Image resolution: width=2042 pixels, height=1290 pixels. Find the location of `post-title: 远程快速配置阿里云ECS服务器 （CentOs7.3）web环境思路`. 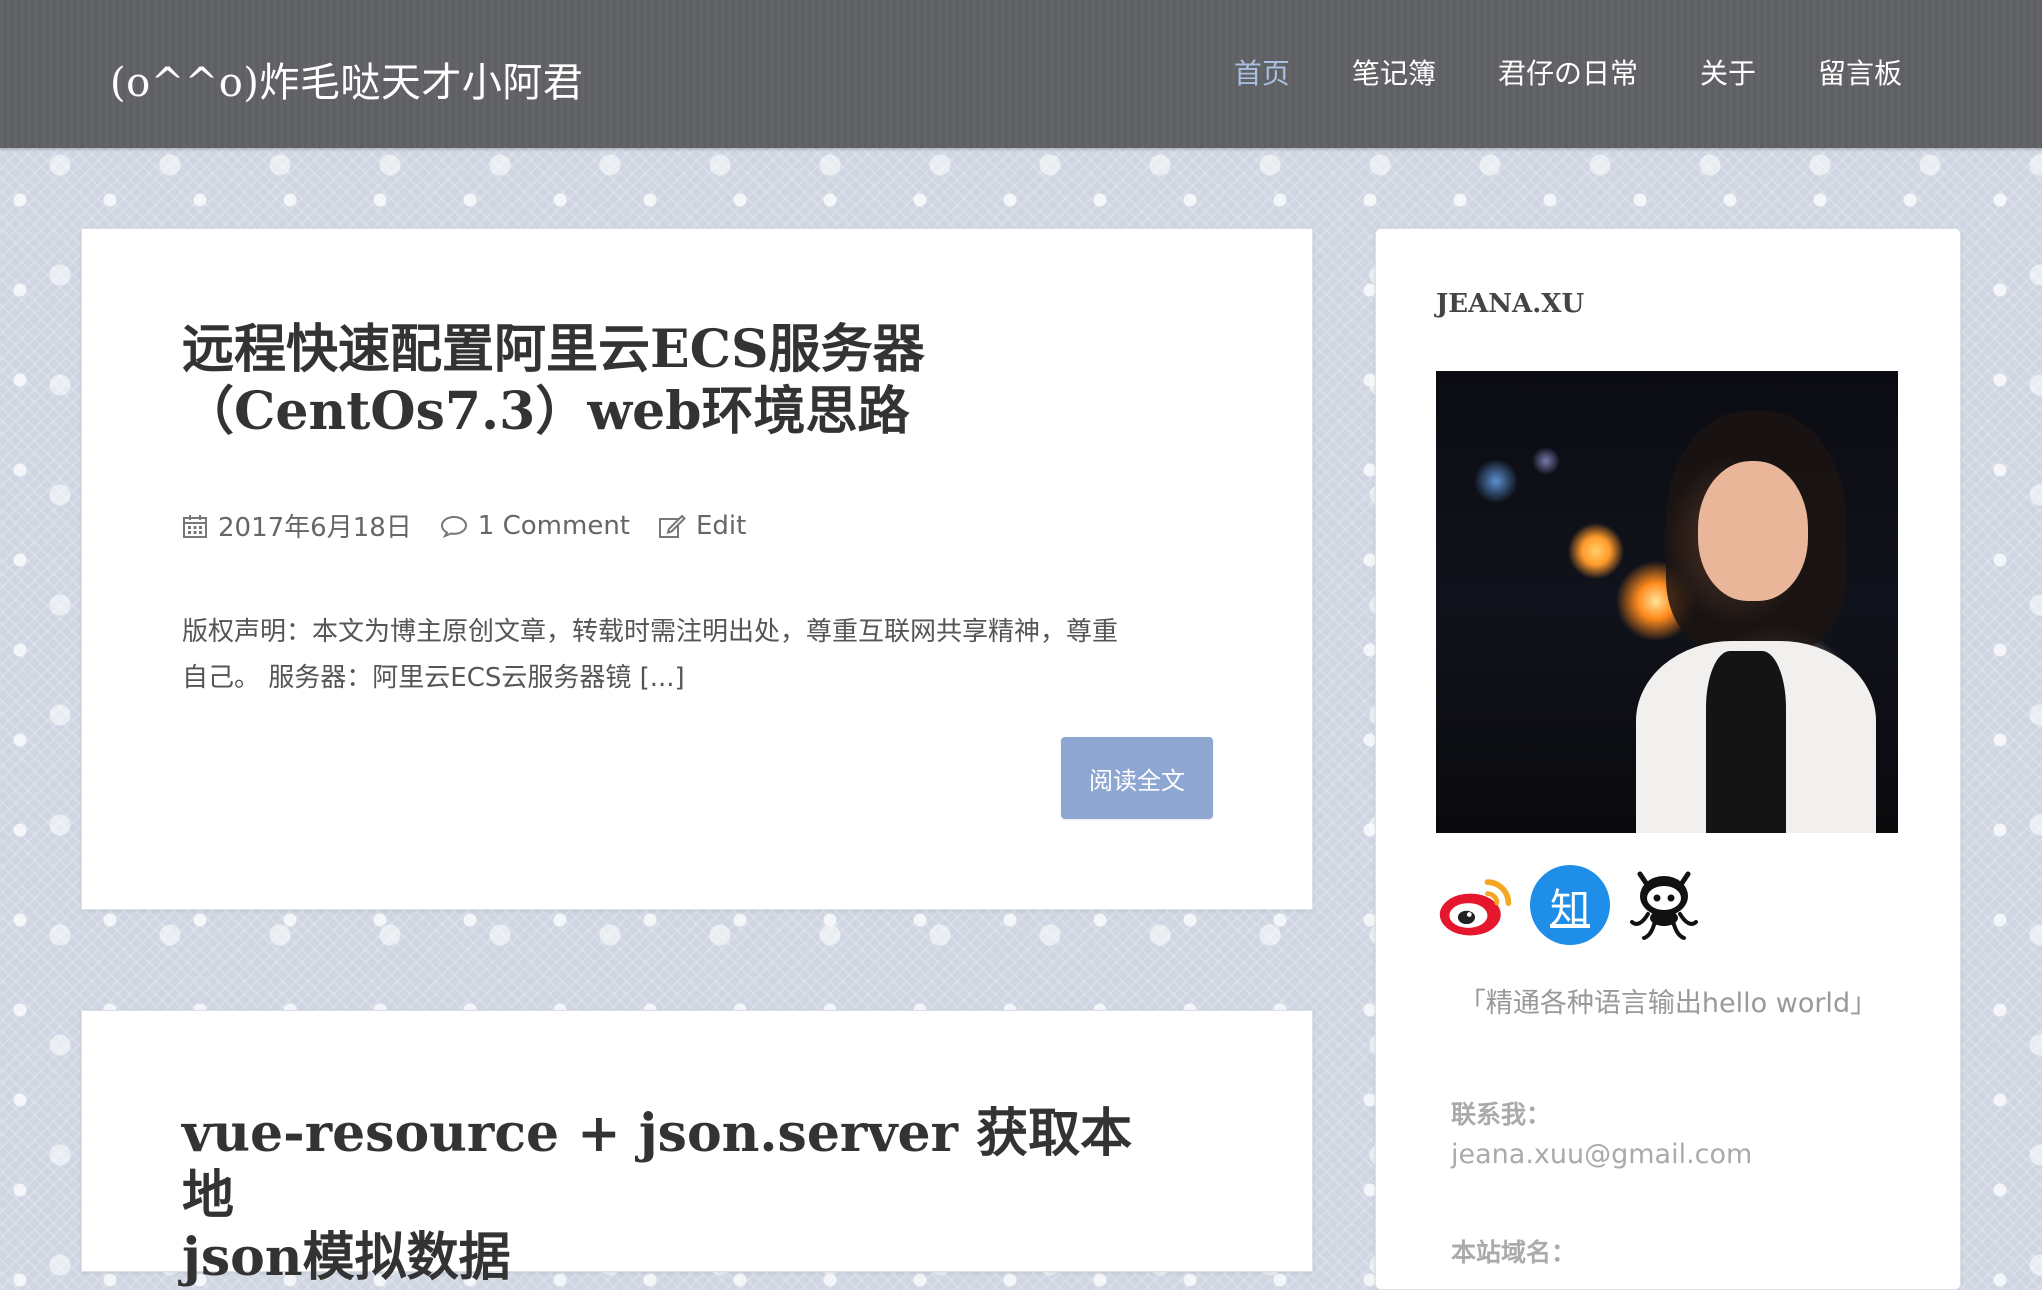

post-title: 远程快速配置阿里云ECS服务器 （CentOs7.3）web环境思路 is located at coordinates (682, 381).